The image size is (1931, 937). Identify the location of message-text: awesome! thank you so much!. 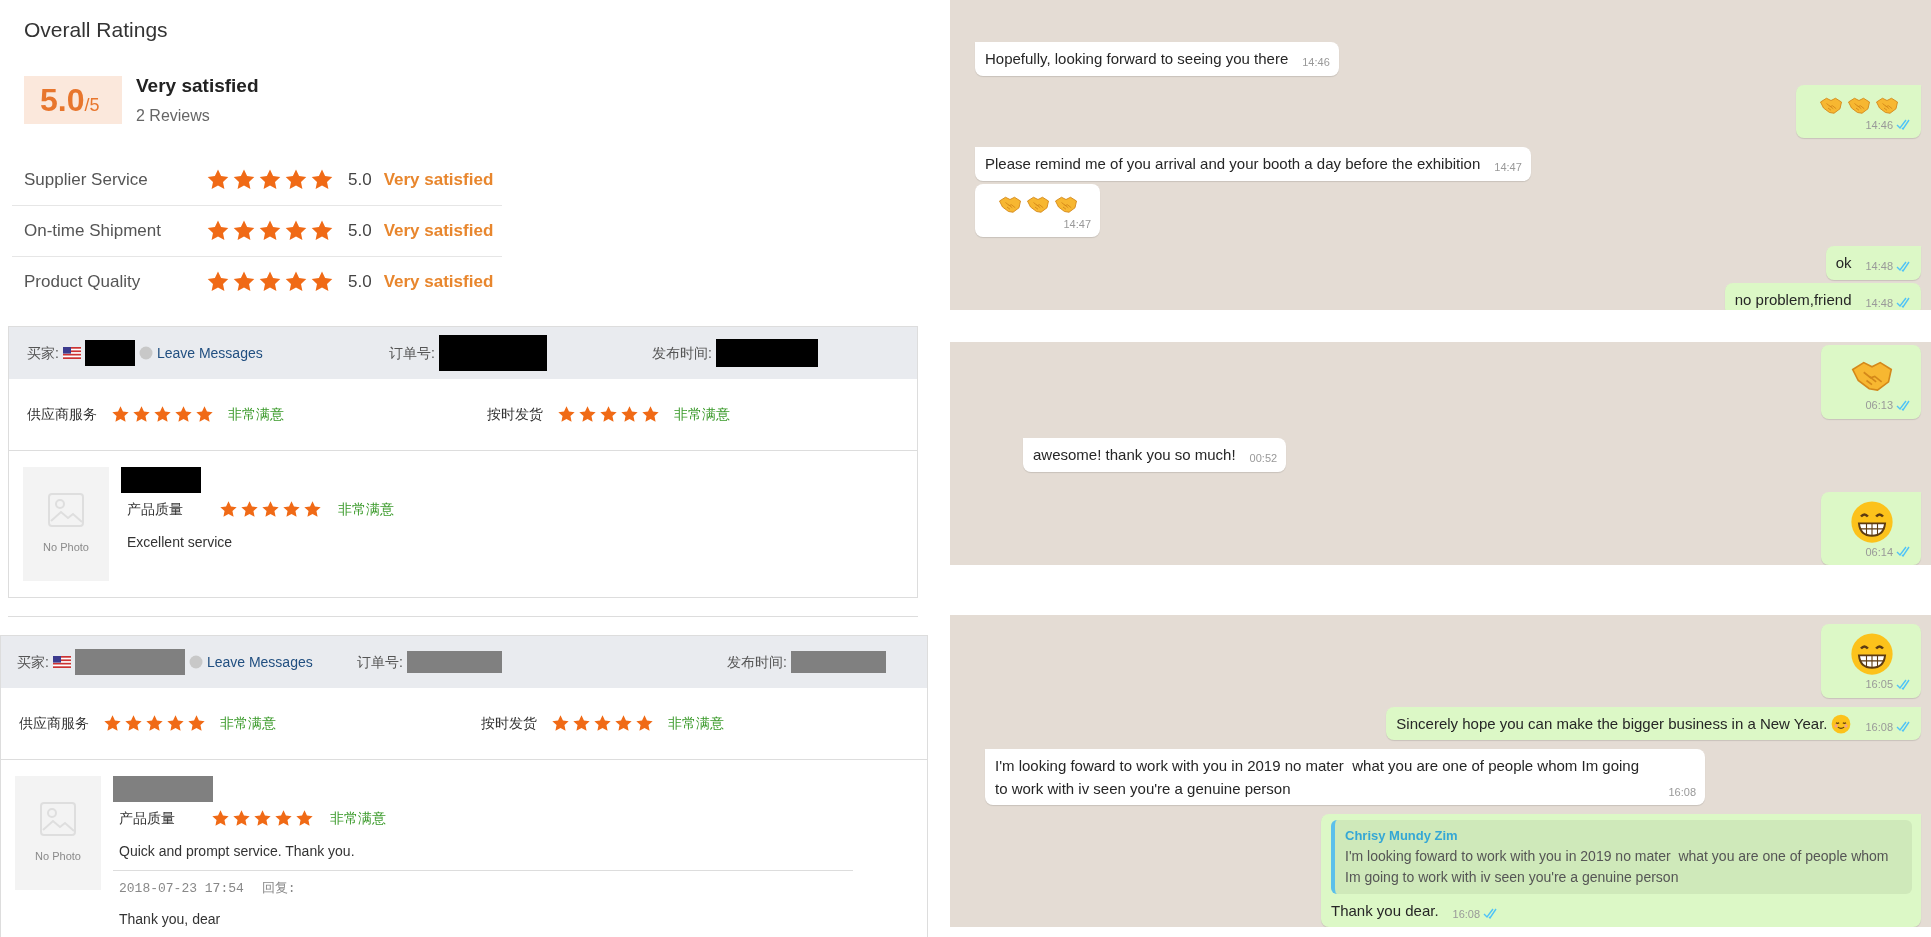
(1134, 455).